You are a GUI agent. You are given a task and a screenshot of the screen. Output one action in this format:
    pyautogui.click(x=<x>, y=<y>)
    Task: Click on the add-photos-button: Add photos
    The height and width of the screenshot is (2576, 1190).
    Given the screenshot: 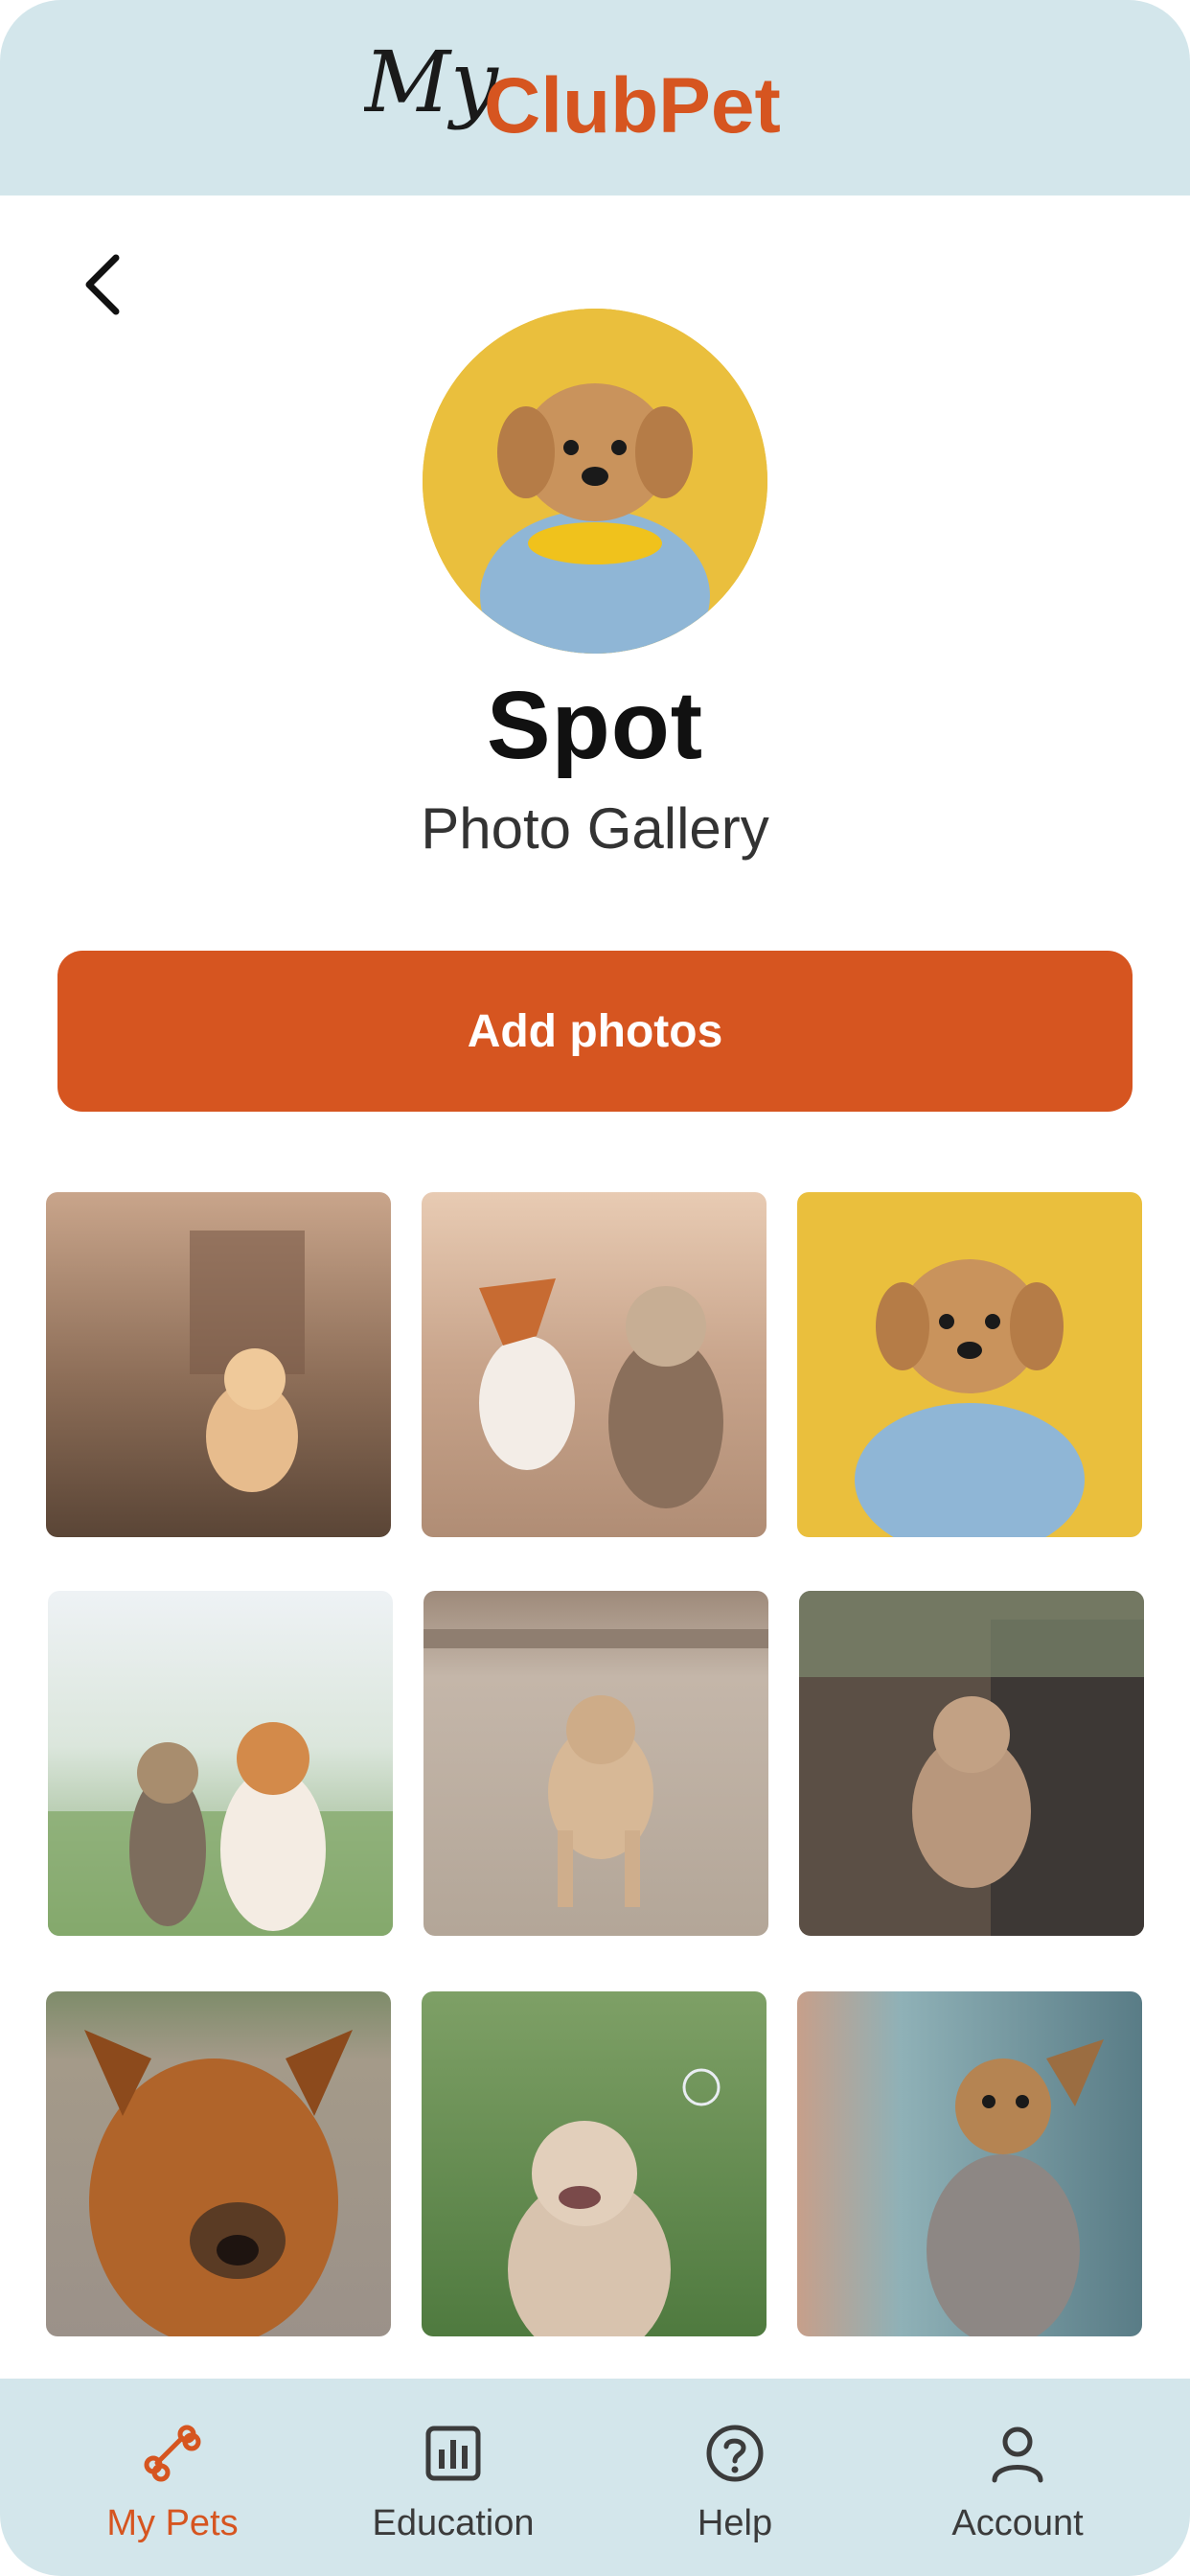 What is the action you would take?
    pyautogui.click(x=595, y=1031)
    